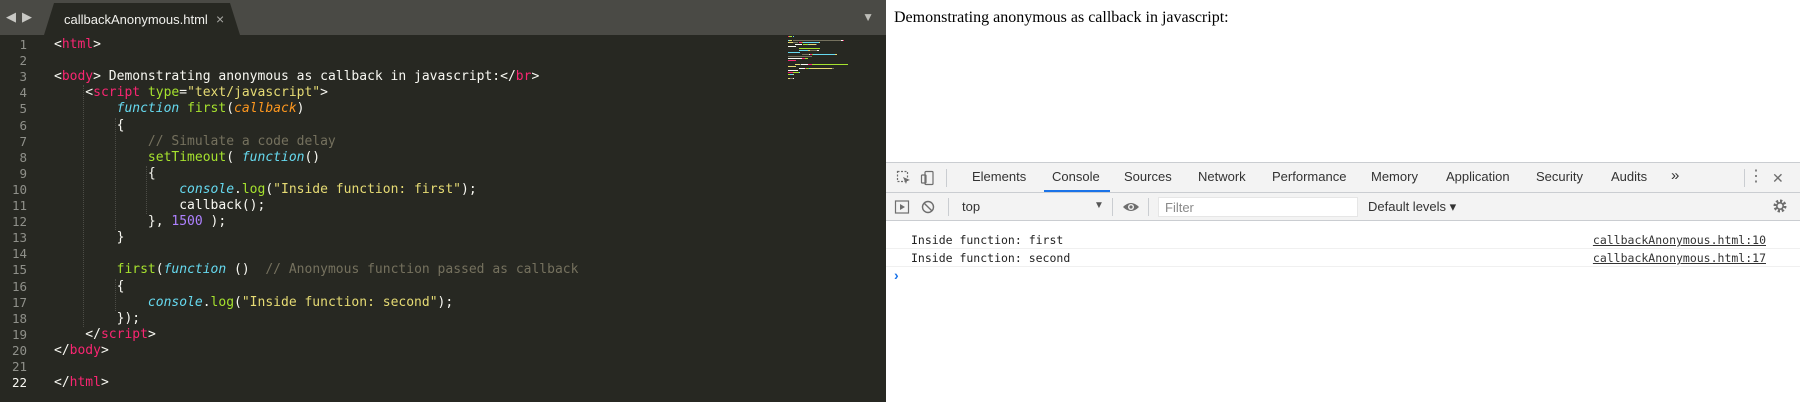 The image size is (1800, 402). Describe the element at coordinates (23, 109) in the screenshot. I see `line-number: 5` at that location.